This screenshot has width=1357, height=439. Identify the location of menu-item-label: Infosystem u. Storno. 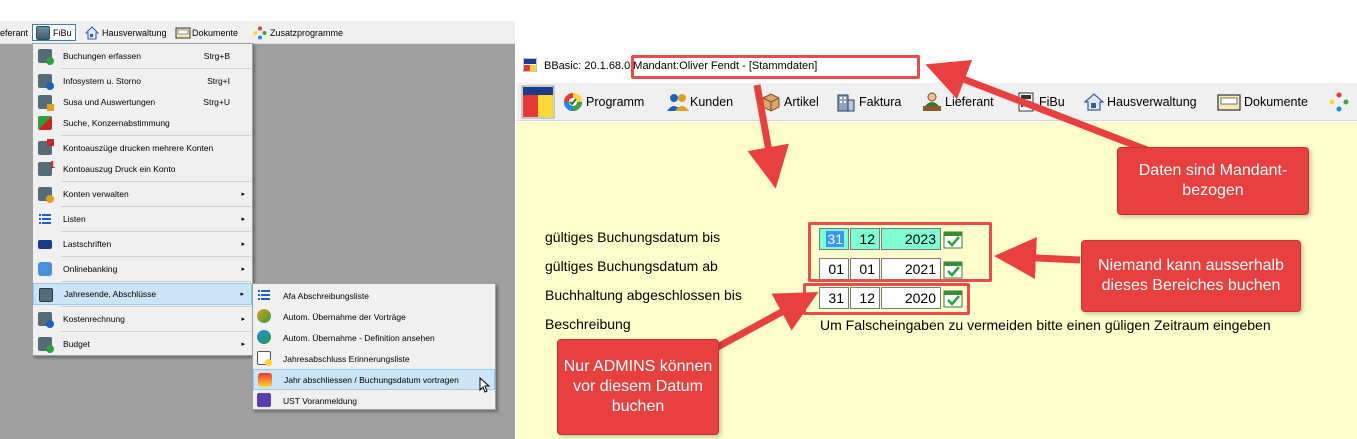
(102, 81).